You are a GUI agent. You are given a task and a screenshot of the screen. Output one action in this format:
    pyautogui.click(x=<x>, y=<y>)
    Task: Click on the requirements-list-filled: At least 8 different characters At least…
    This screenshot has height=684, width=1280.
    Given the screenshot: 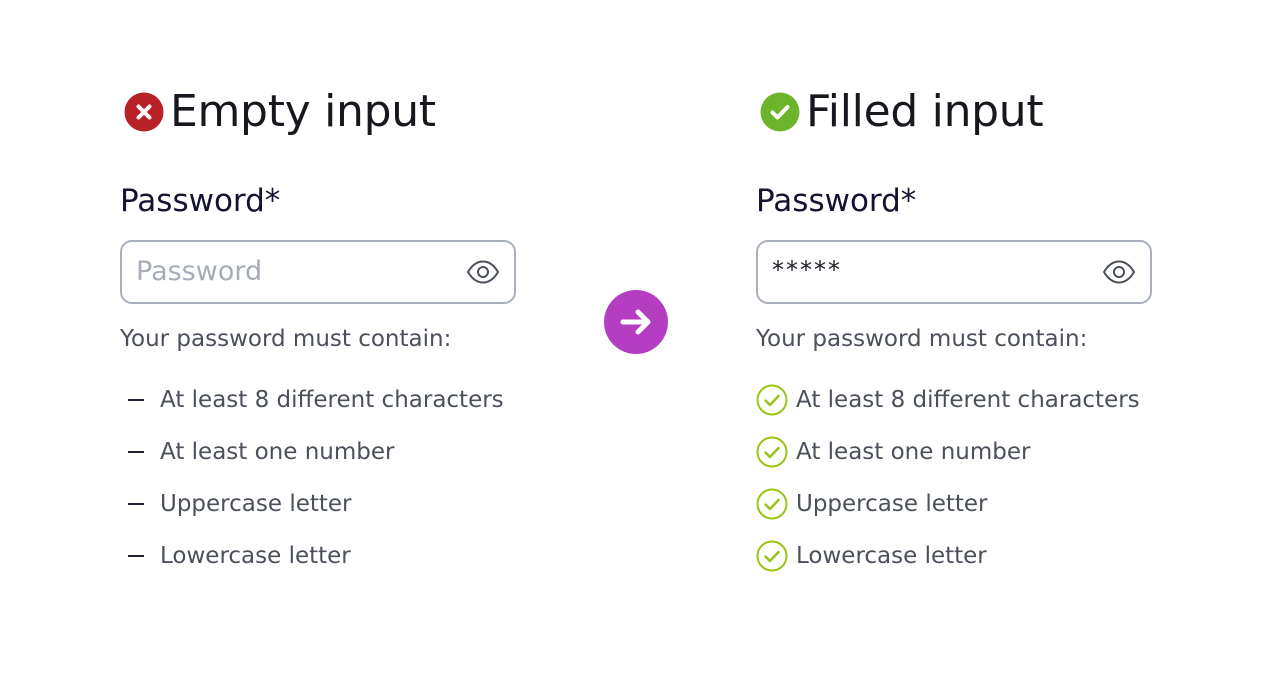 What is the action you would take?
    pyautogui.click(x=948, y=478)
    